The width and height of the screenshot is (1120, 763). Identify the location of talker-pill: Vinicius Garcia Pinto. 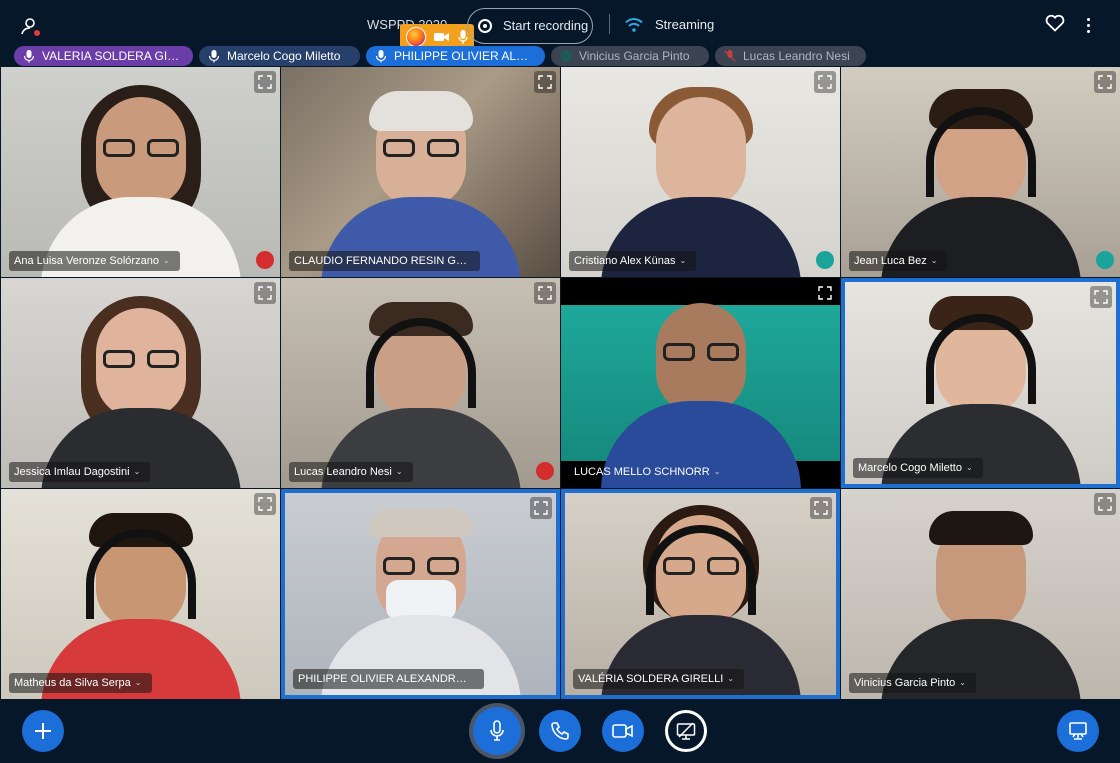
(630, 56).